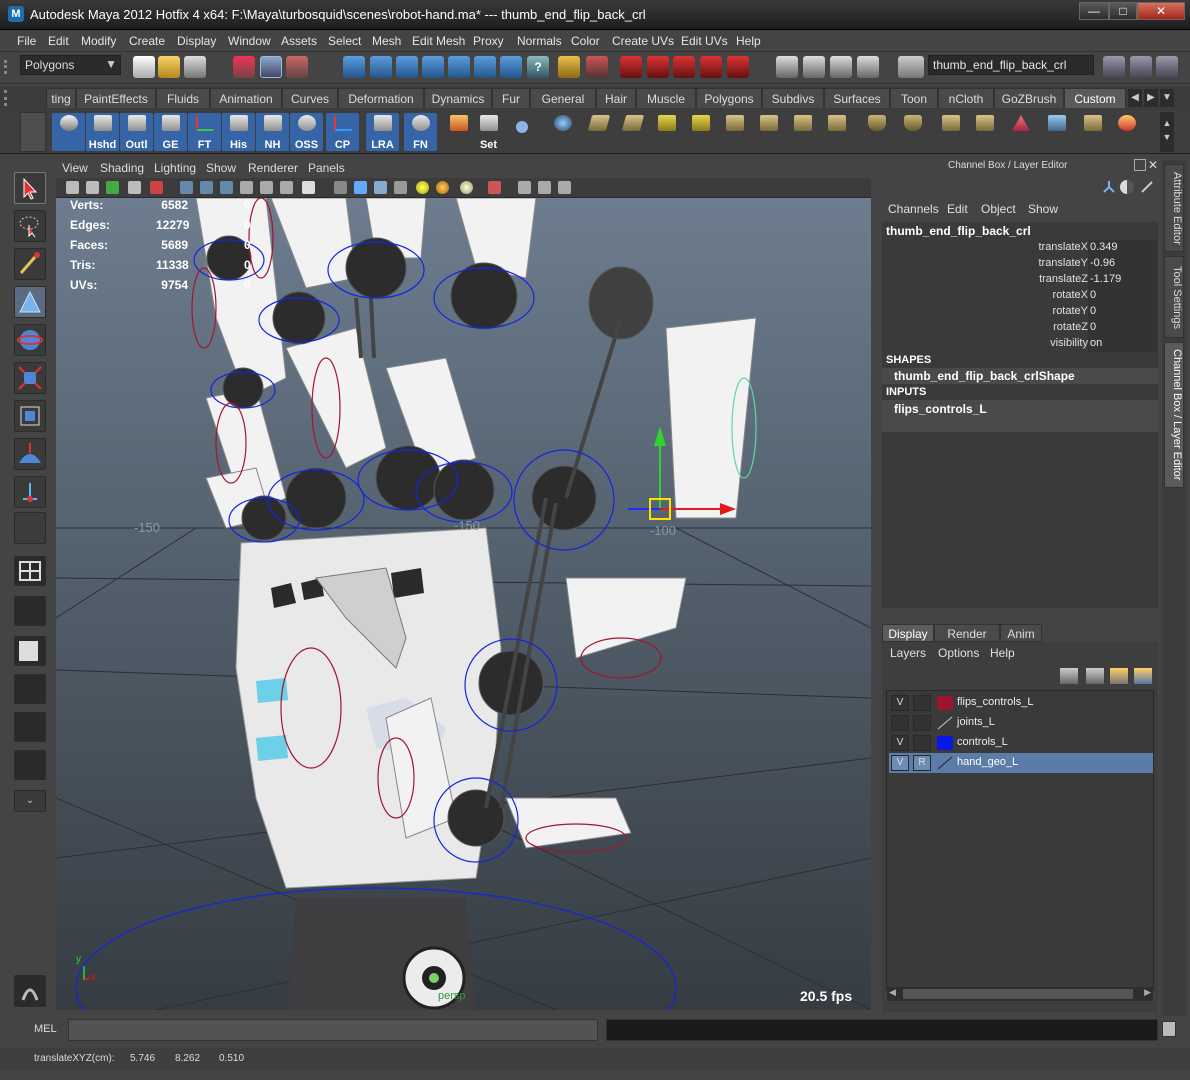  Describe the element at coordinates (1056, 132) in the screenshot. I see `shelf-button-uv` at that location.